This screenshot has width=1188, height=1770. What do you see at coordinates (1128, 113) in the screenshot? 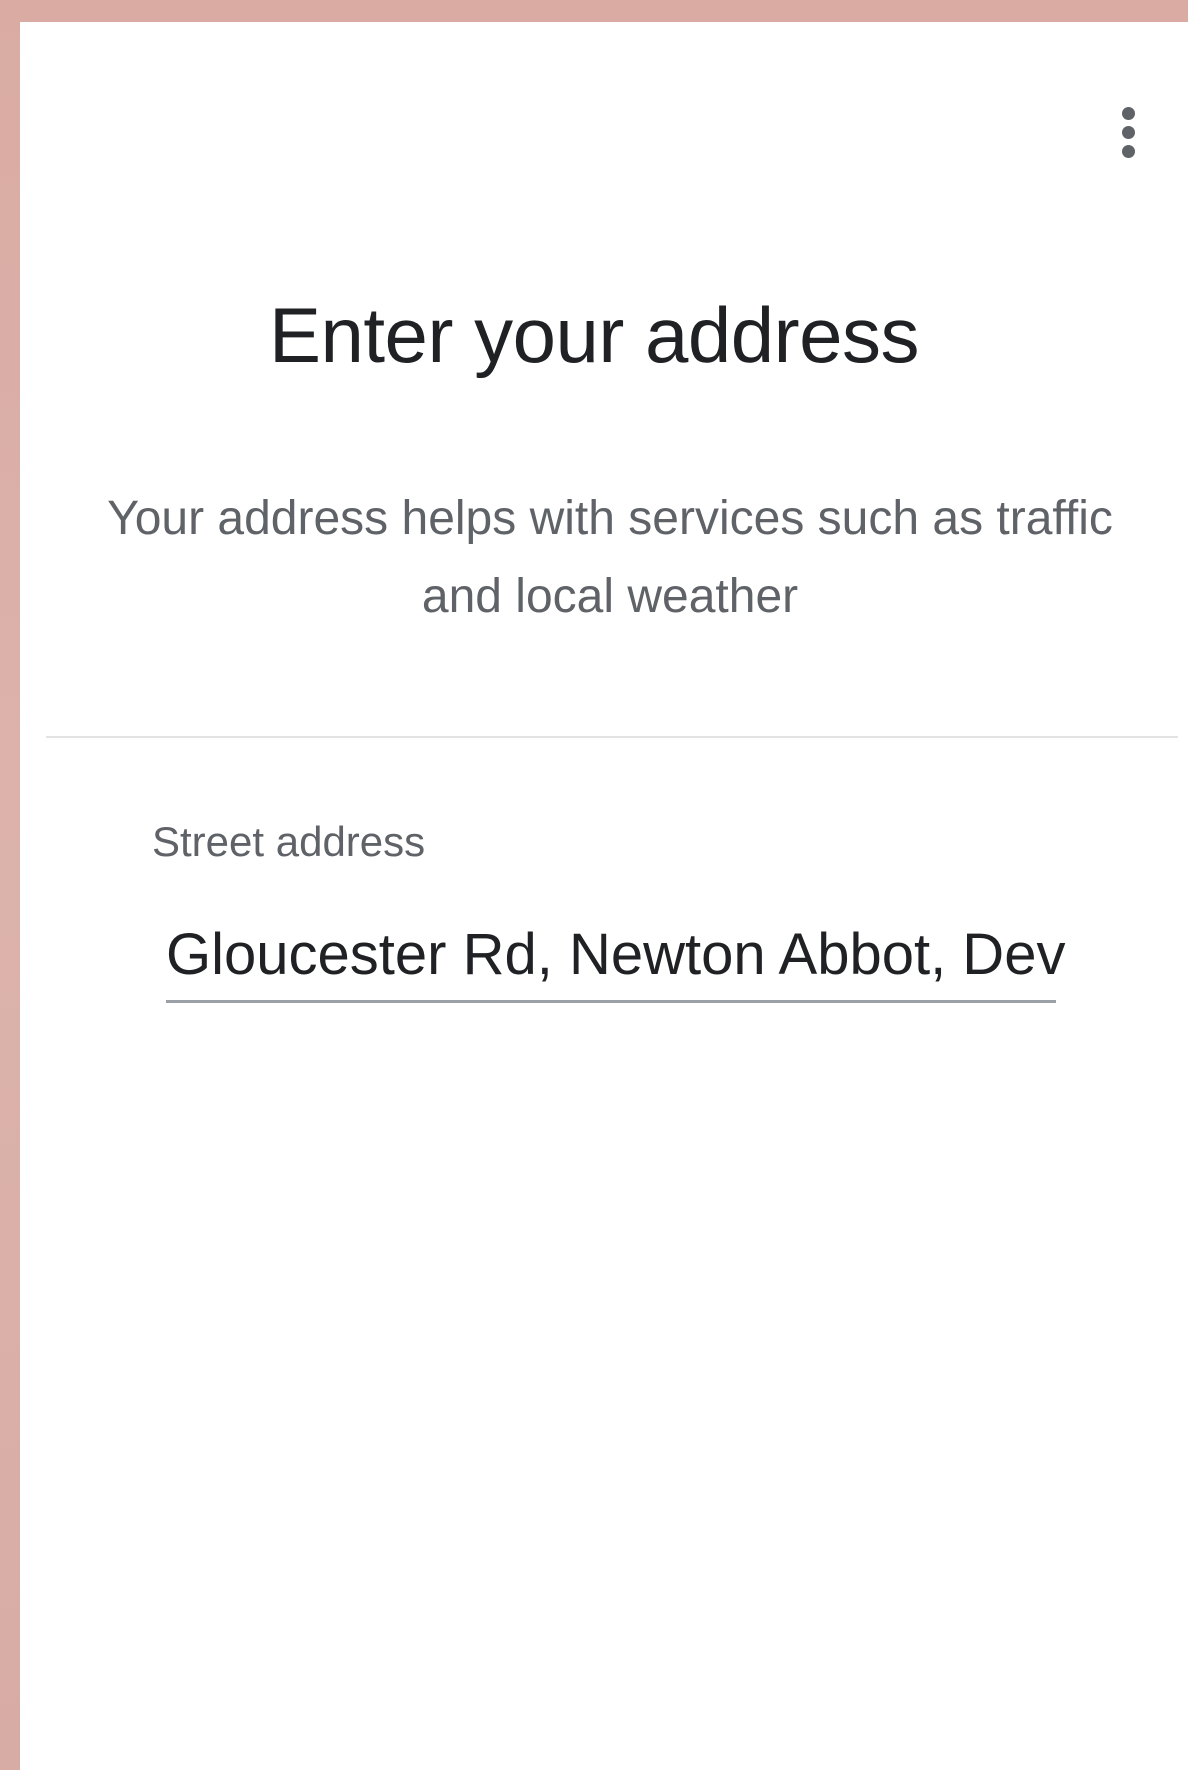
I see `more-vert-icon` at bounding box center [1128, 113].